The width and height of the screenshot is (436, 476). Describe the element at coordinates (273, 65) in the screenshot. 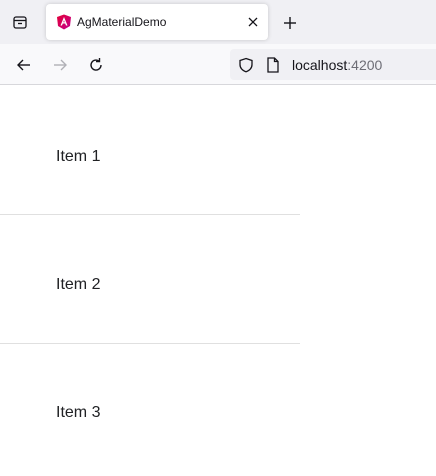

I see `page-icon` at that location.